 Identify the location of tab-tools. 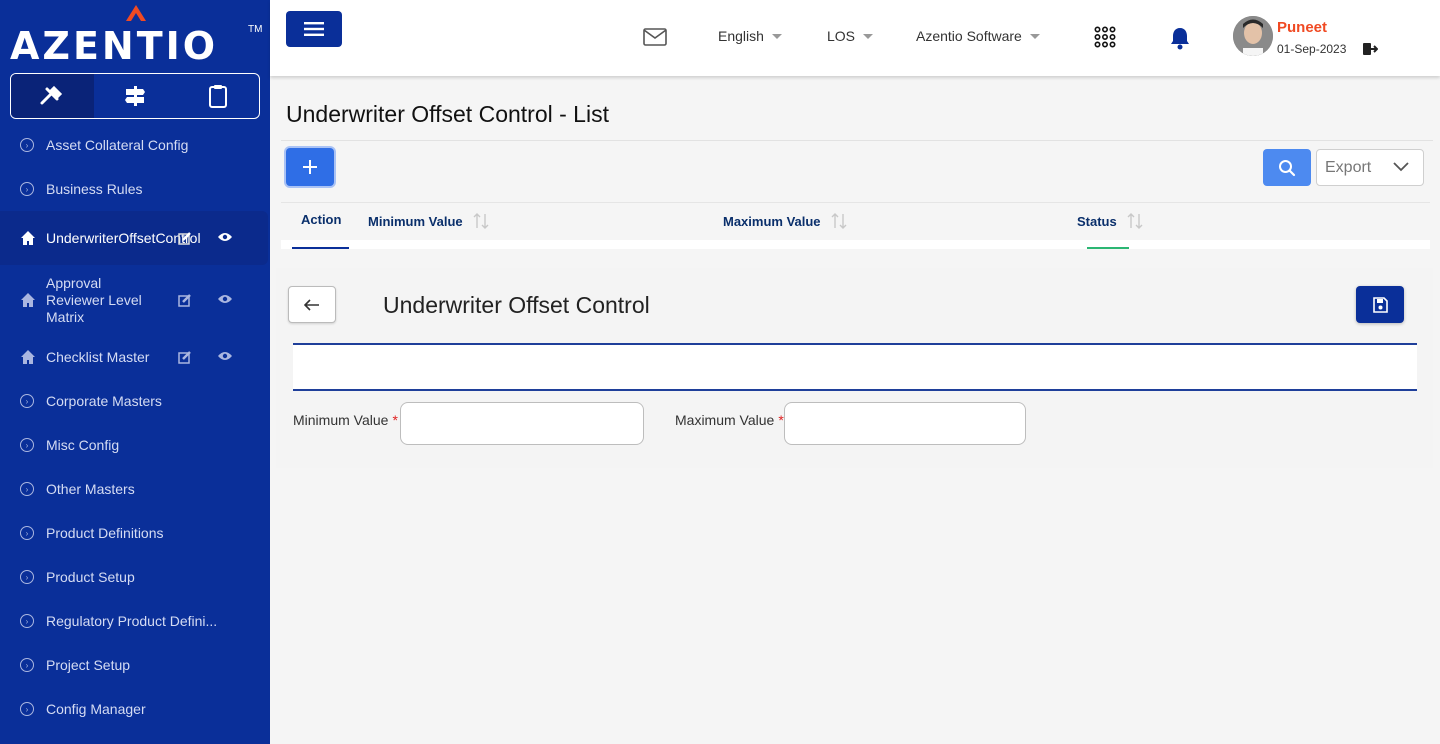
(52, 96).